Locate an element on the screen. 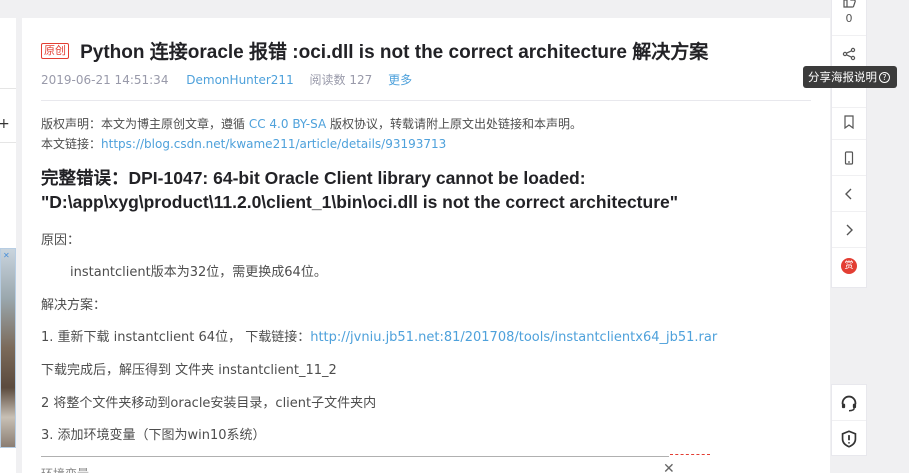 The height and width of the screenshot is (473, 909). next-article-button is located at coordinates (849, 230).